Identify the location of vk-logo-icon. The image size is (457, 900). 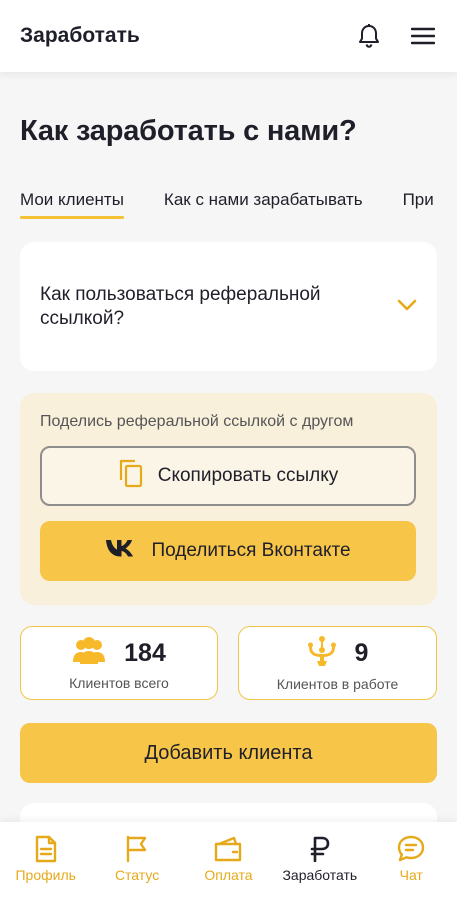
(121, 551).